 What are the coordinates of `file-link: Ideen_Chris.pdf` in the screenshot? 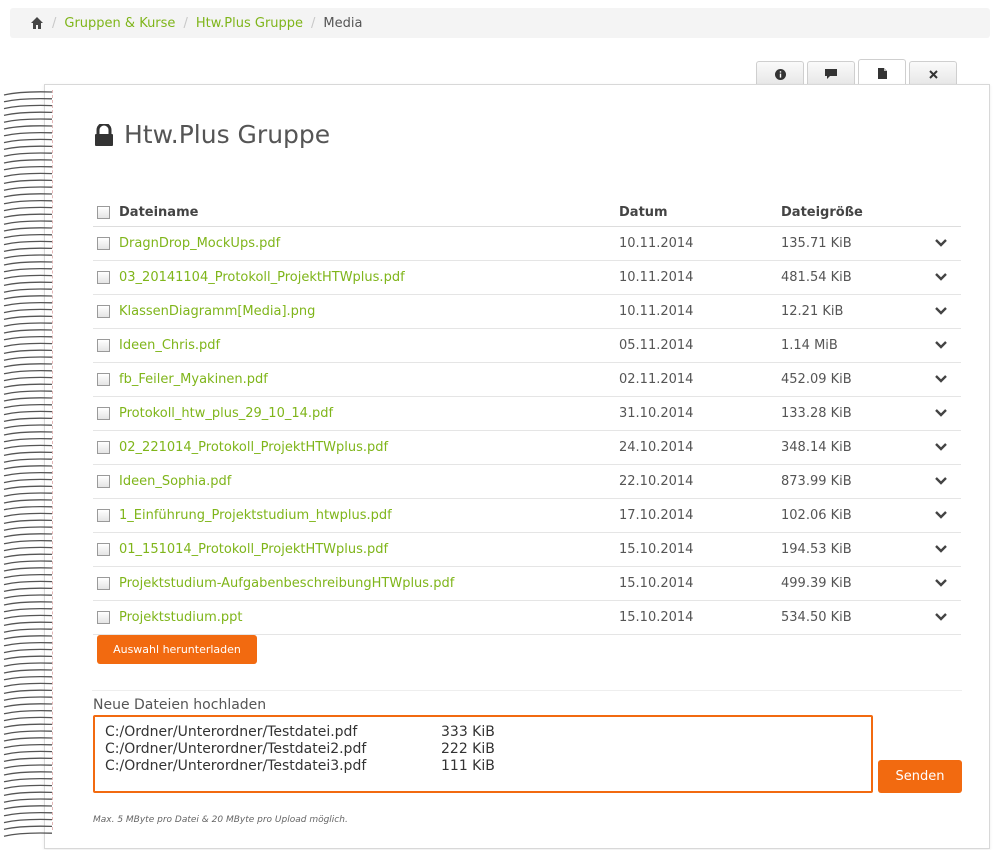 It's located at (169, 345).